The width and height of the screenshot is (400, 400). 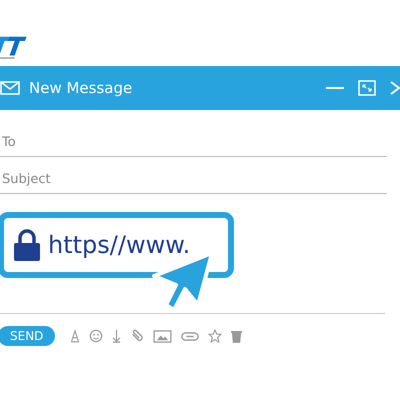 What do you see at coordinates (27, 245) in the screenshot?
I see `lock-icon` at bounding box center [27, 245].